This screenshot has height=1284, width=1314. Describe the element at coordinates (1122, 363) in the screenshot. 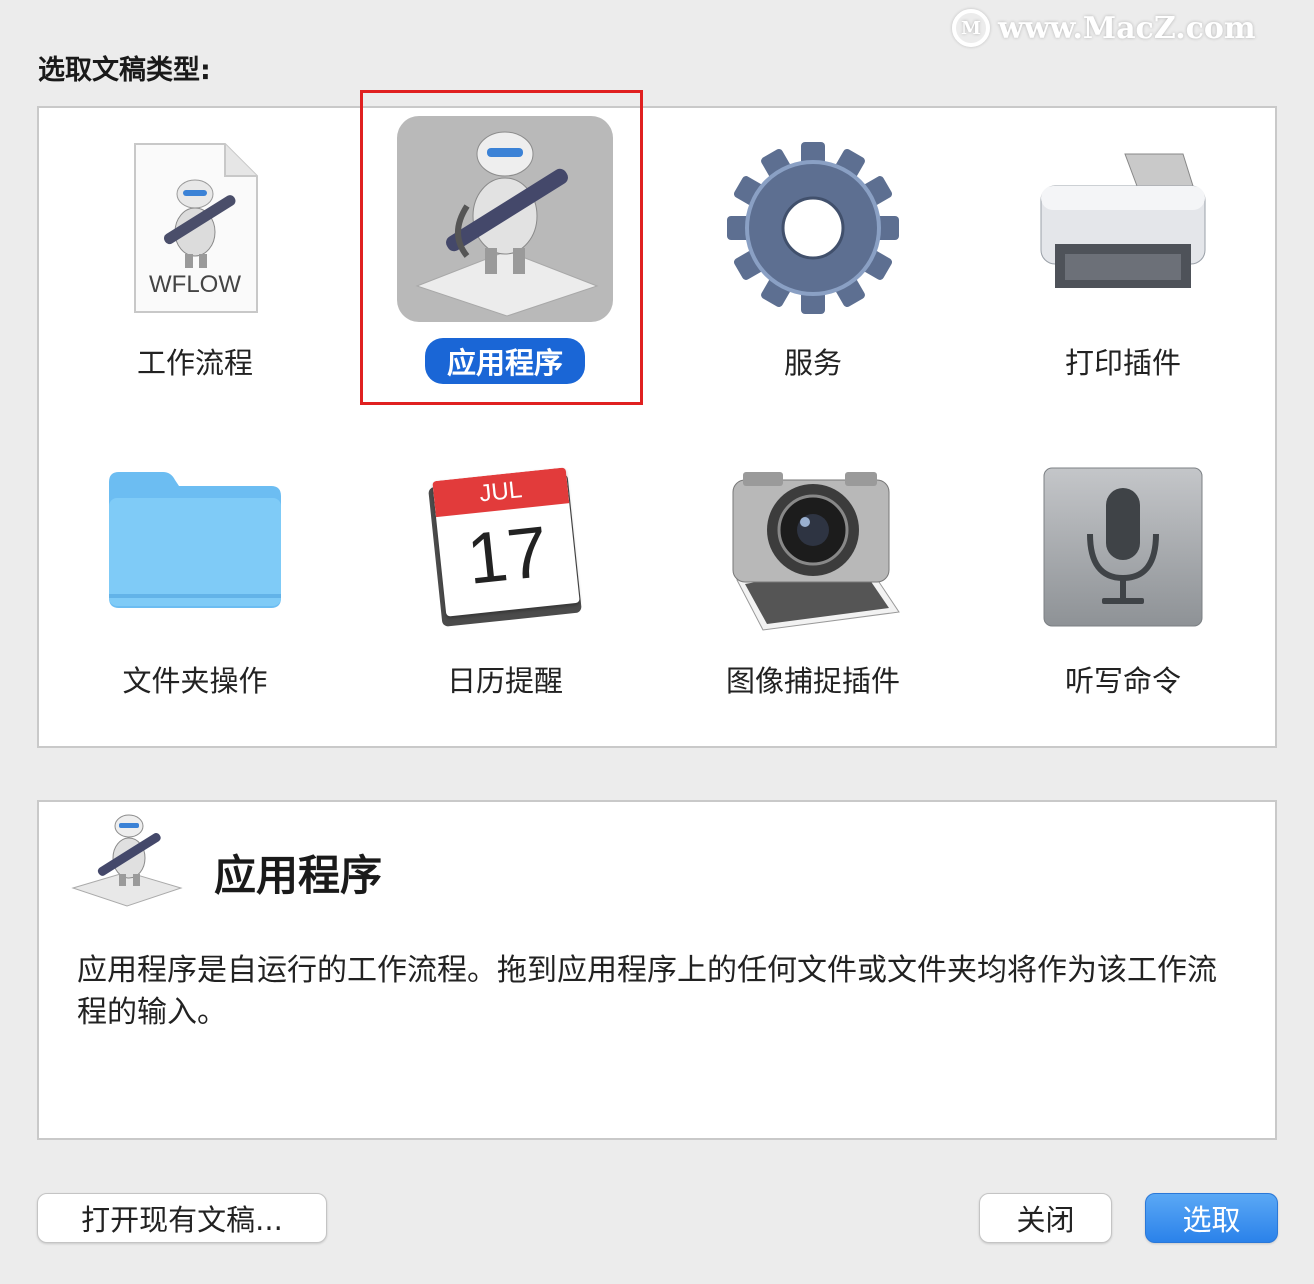

I see `type-label: 打印插件` at that location.